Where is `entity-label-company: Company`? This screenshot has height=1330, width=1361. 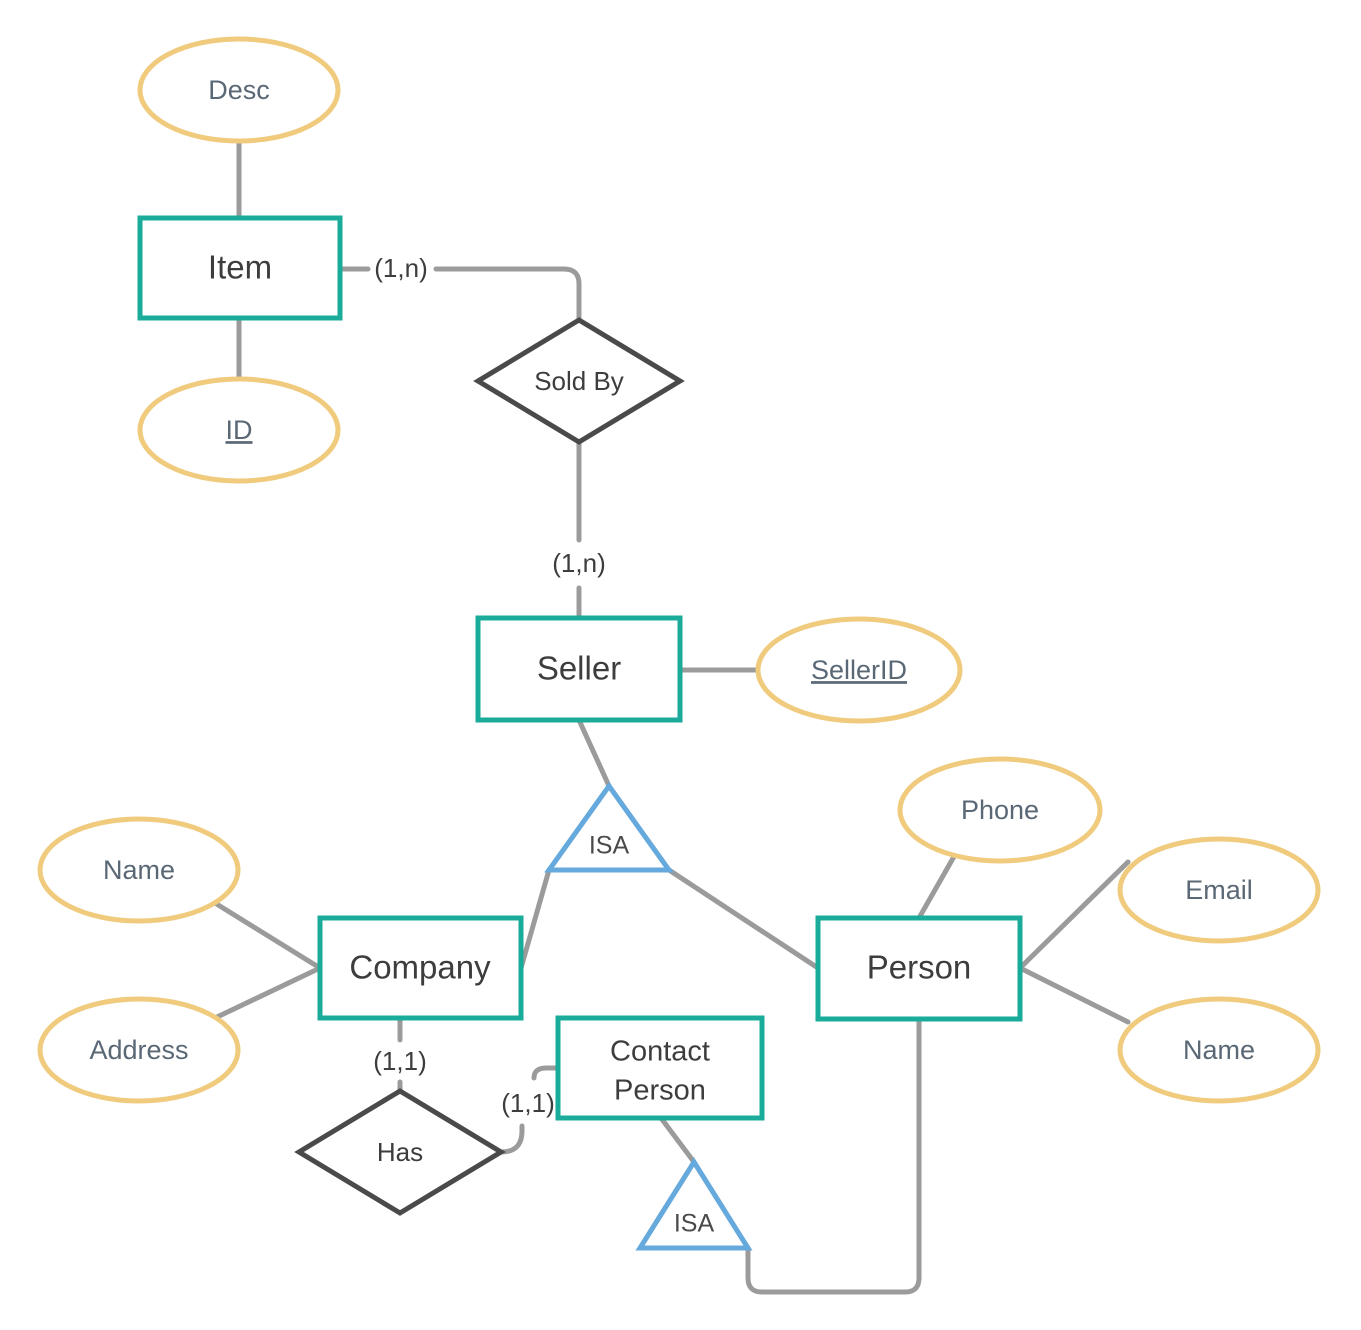
entity-label-company: Company is located at coordinates (420, 967).